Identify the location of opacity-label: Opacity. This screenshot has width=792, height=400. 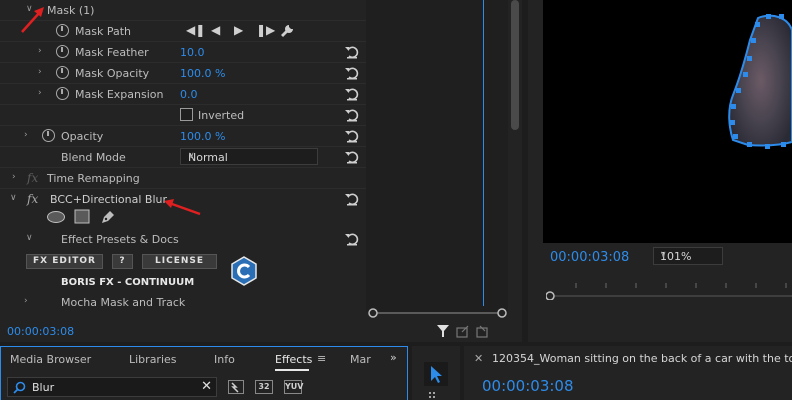
(82, 136).